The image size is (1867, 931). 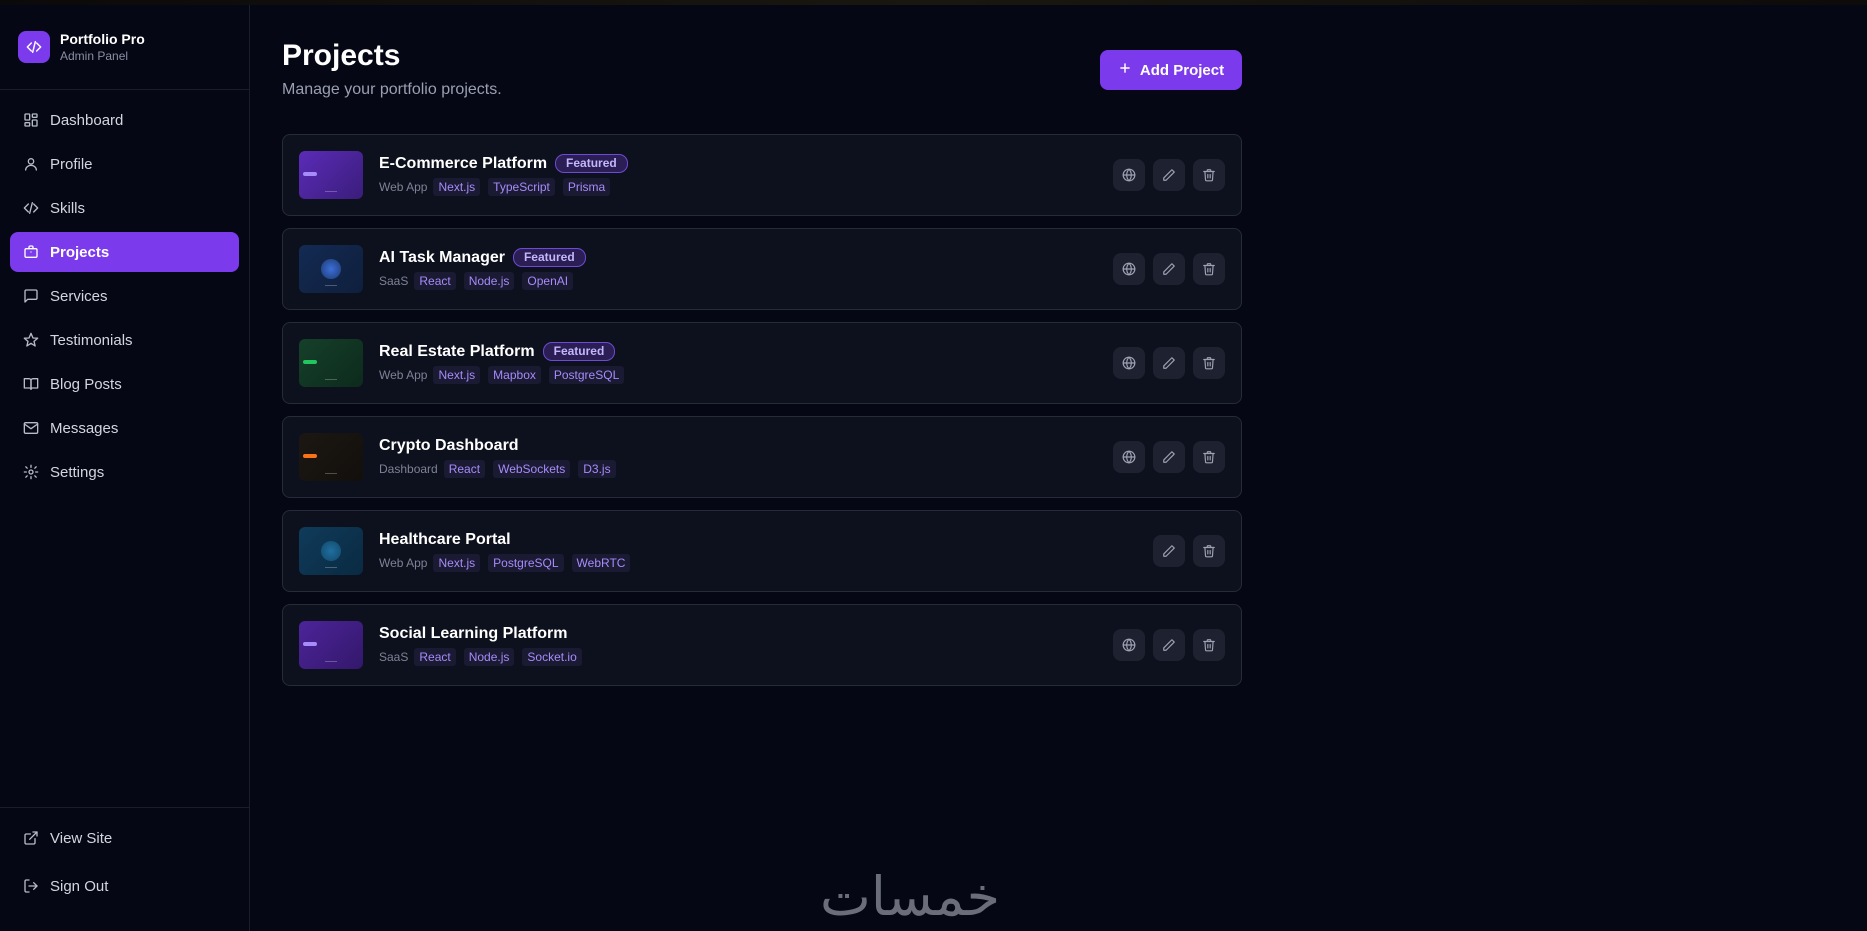 I want to click on project-category: Dashboard, so click(x=408, y=468).